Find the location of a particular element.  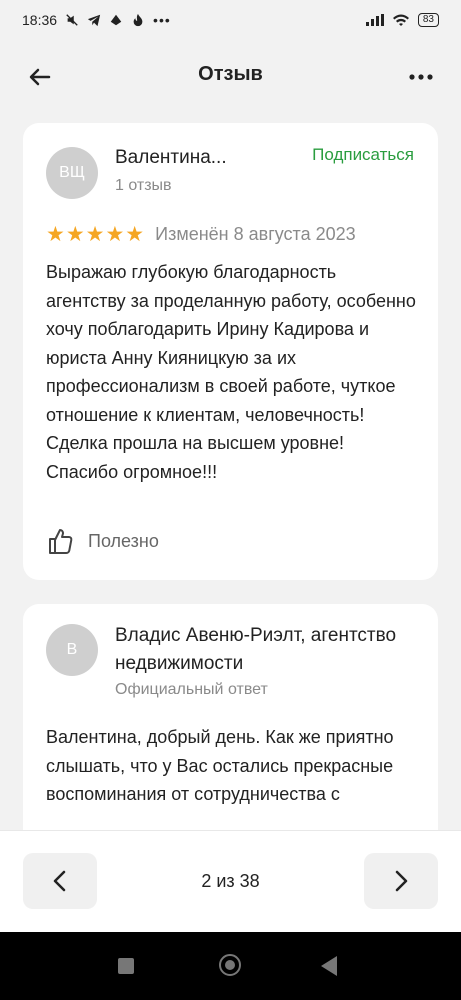

status-time: 18:36 is located at coordinates (40, 20).